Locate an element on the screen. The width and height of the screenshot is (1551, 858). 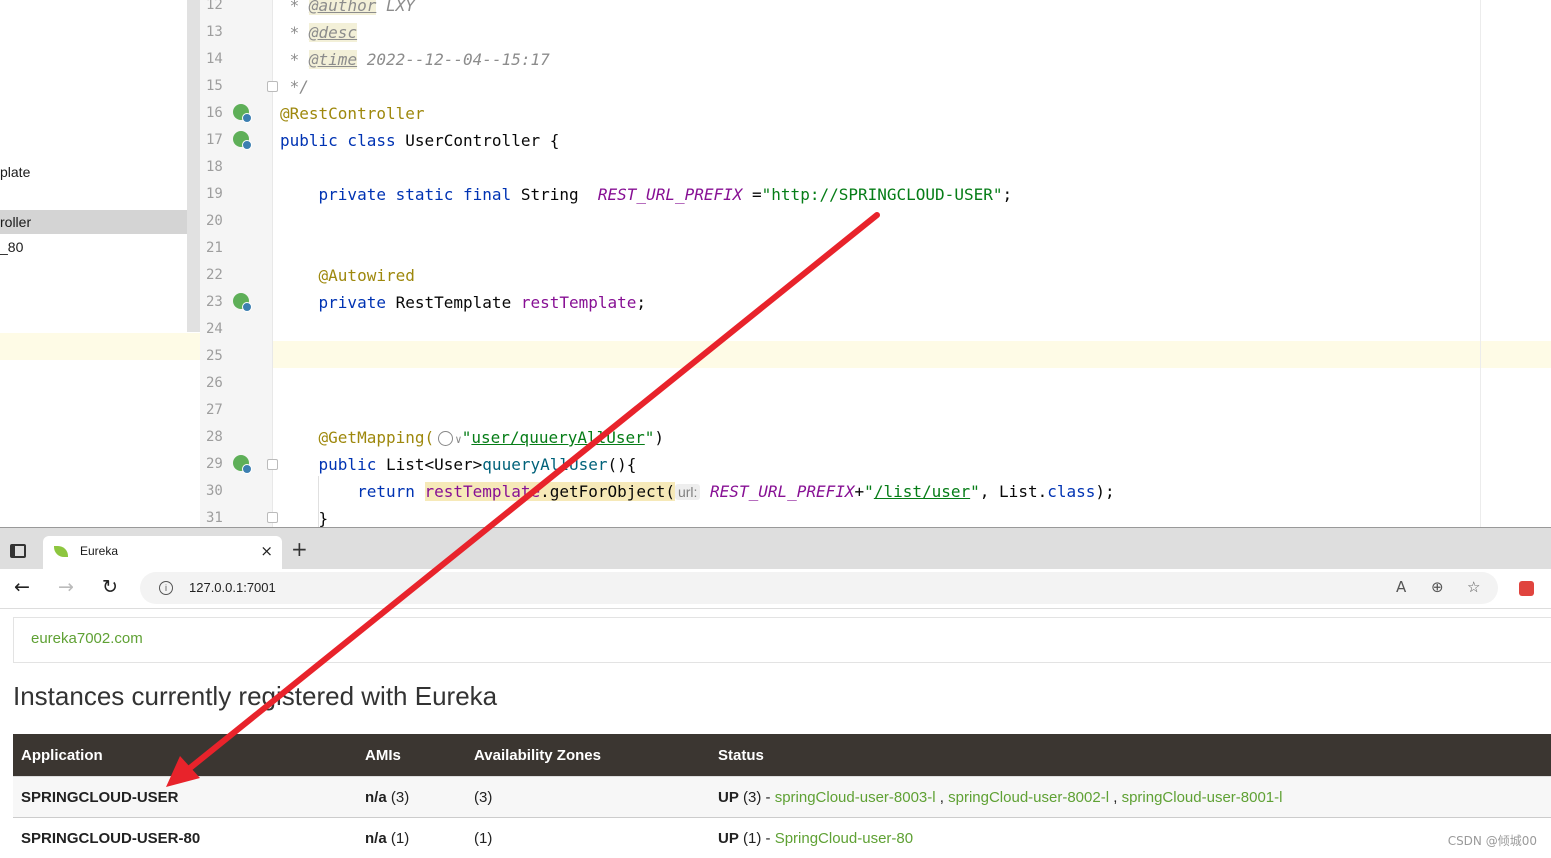
line-number: 30 is located at coordinates (219, 491).